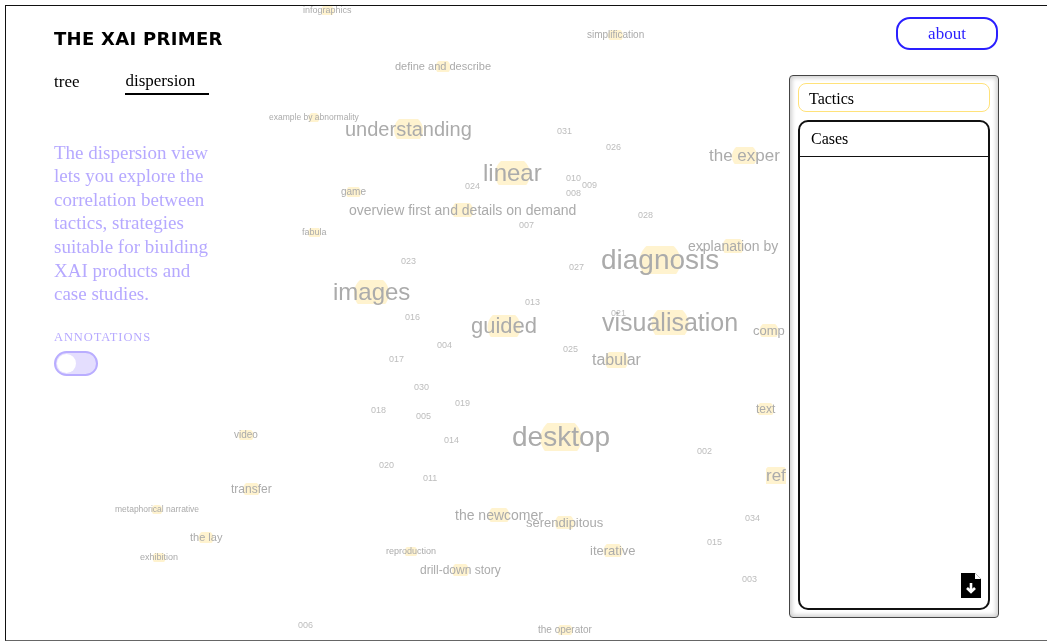 Image resolution: width=1047 pixels, height=641 pixels. Describe the element at coordinates (894, 139) in the screenshot. I see `cases-header: Cases` at that location.